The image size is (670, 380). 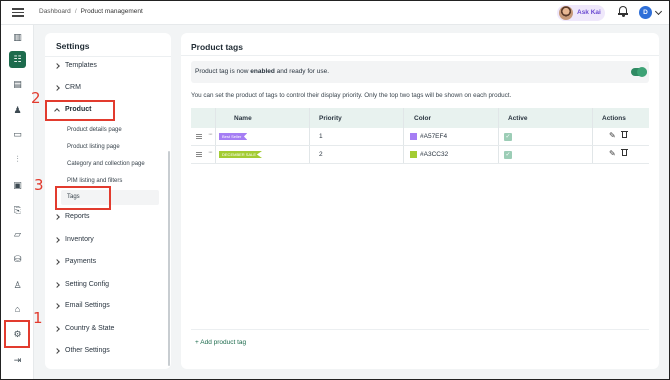 I want to click on col-color: Color, so click(x=422, y=118).